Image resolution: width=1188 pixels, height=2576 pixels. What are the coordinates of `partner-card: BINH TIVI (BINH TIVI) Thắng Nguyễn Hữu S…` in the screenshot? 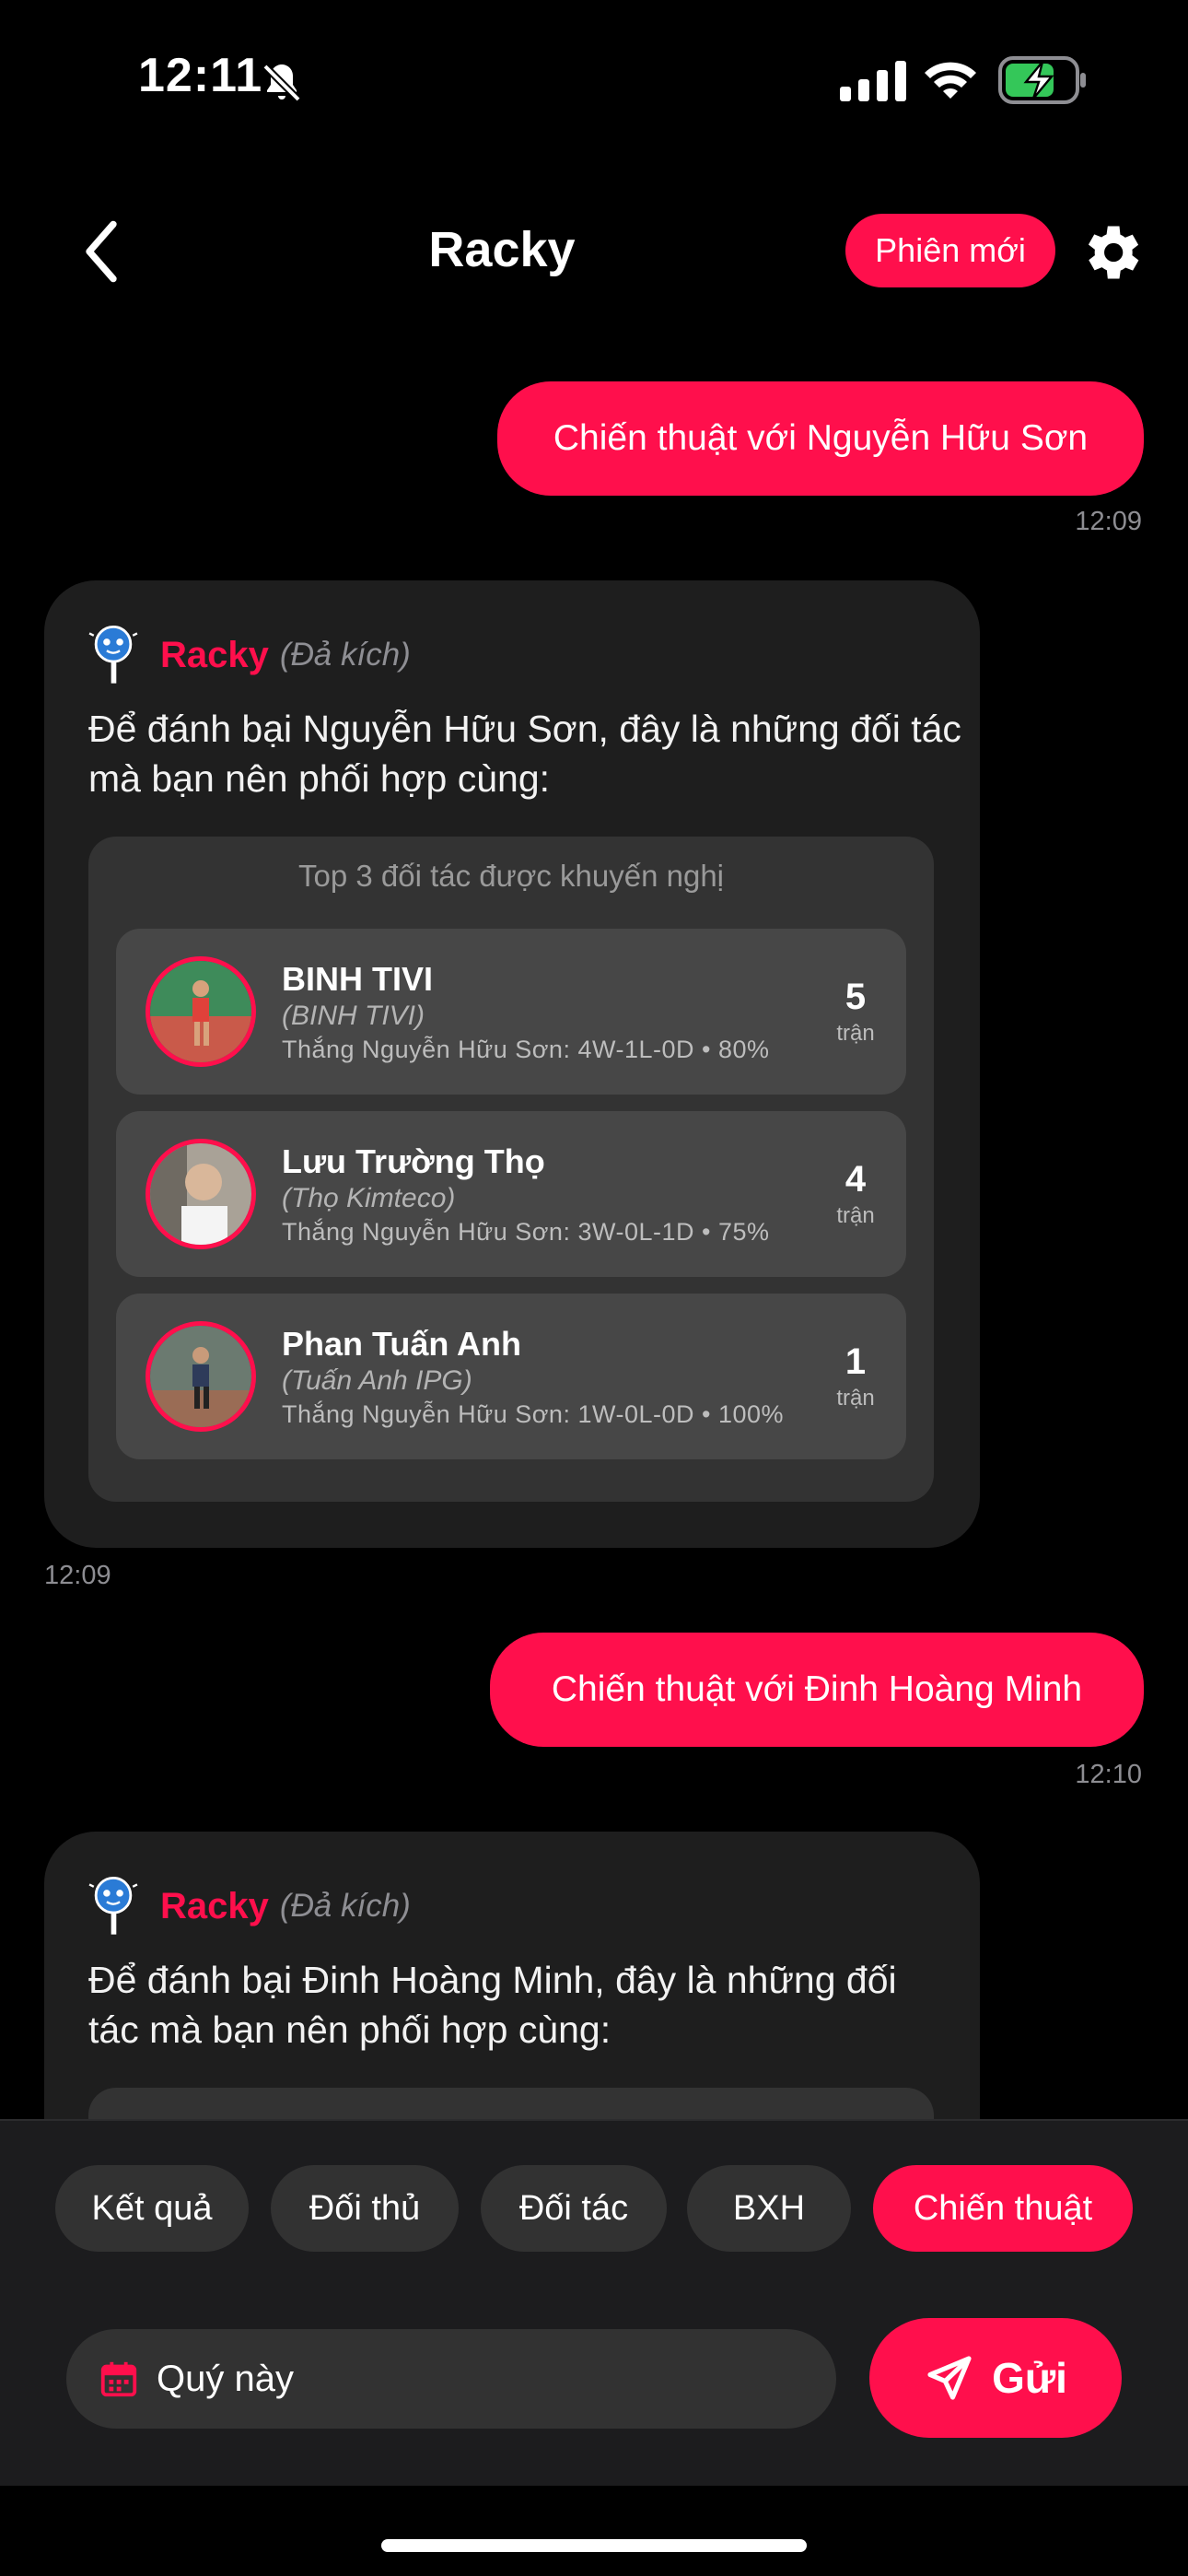 It's located at (511, 1012).